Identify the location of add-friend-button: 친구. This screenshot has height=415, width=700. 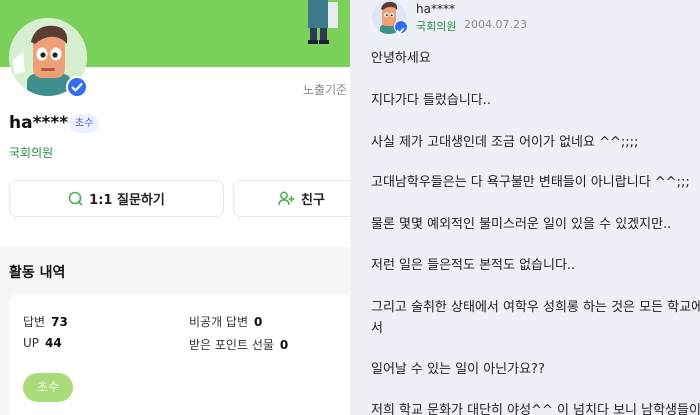
(291, 198).